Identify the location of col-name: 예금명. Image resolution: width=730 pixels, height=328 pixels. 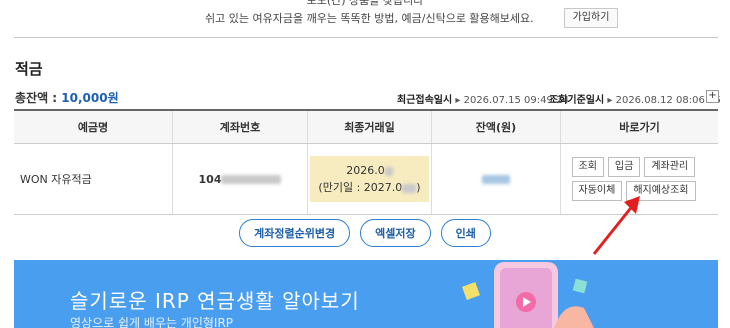
(93, 126).